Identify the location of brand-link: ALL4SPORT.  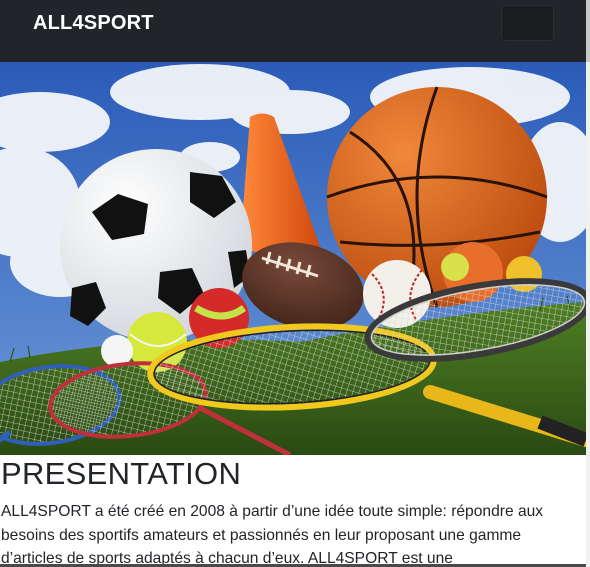
(93, 23).